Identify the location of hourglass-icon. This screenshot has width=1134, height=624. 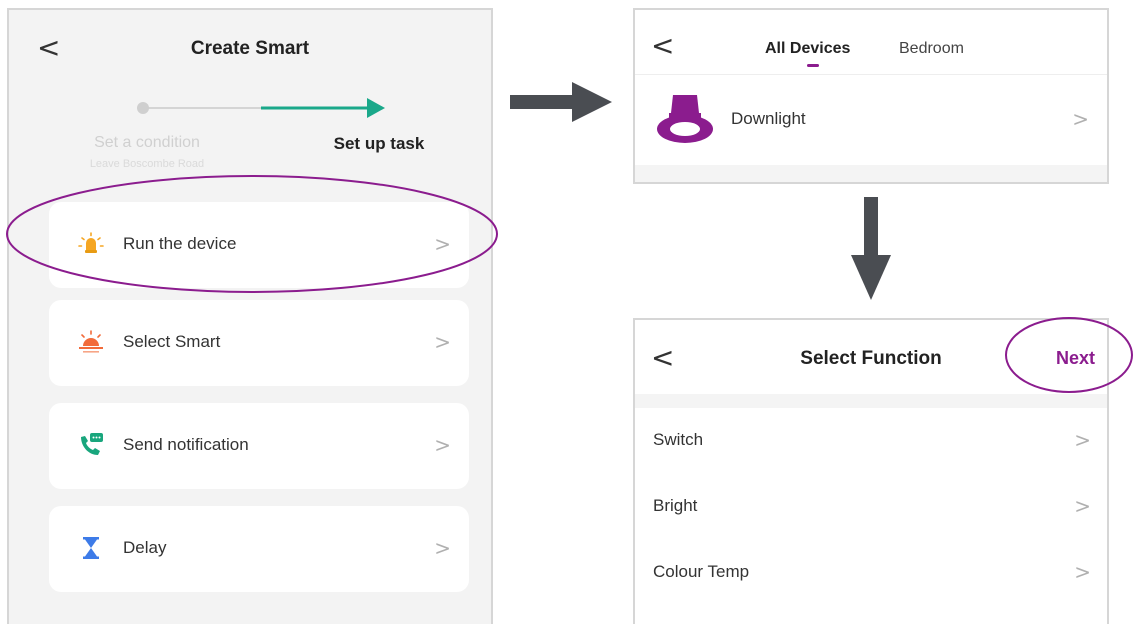
(91, 548).